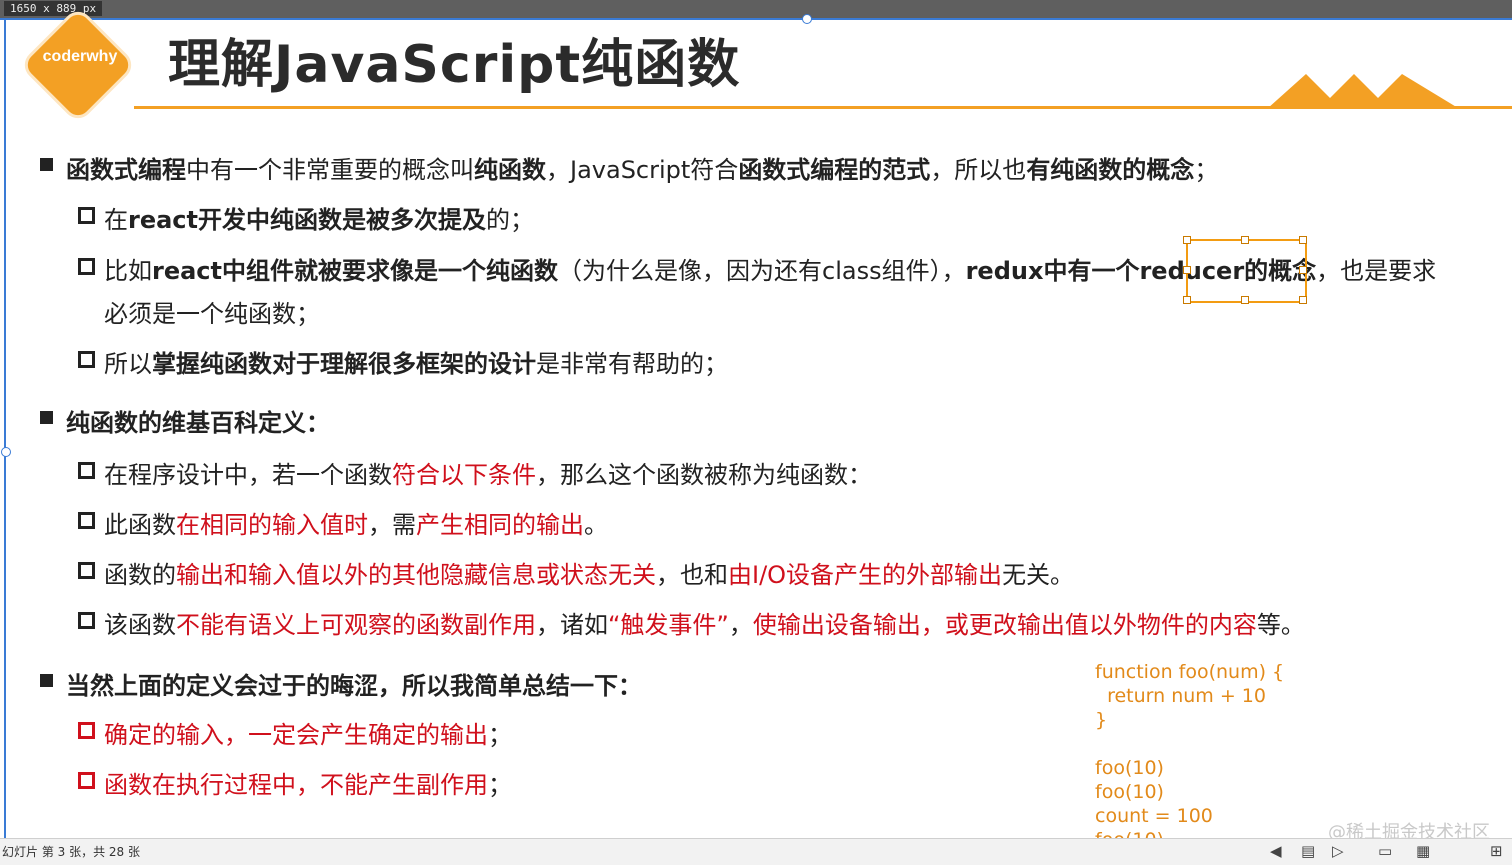 The image size is (1512, 865). What do you see at coordinates (632, 364) in the screenshot?
I see `text-segment: 是非常有帮助的；` at bounding box center [632, 364].